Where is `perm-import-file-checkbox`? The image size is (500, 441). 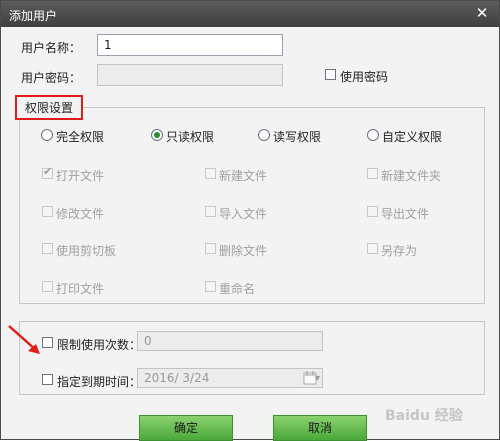 perm-import-file-checkbox is located at coordinates (210, 211).